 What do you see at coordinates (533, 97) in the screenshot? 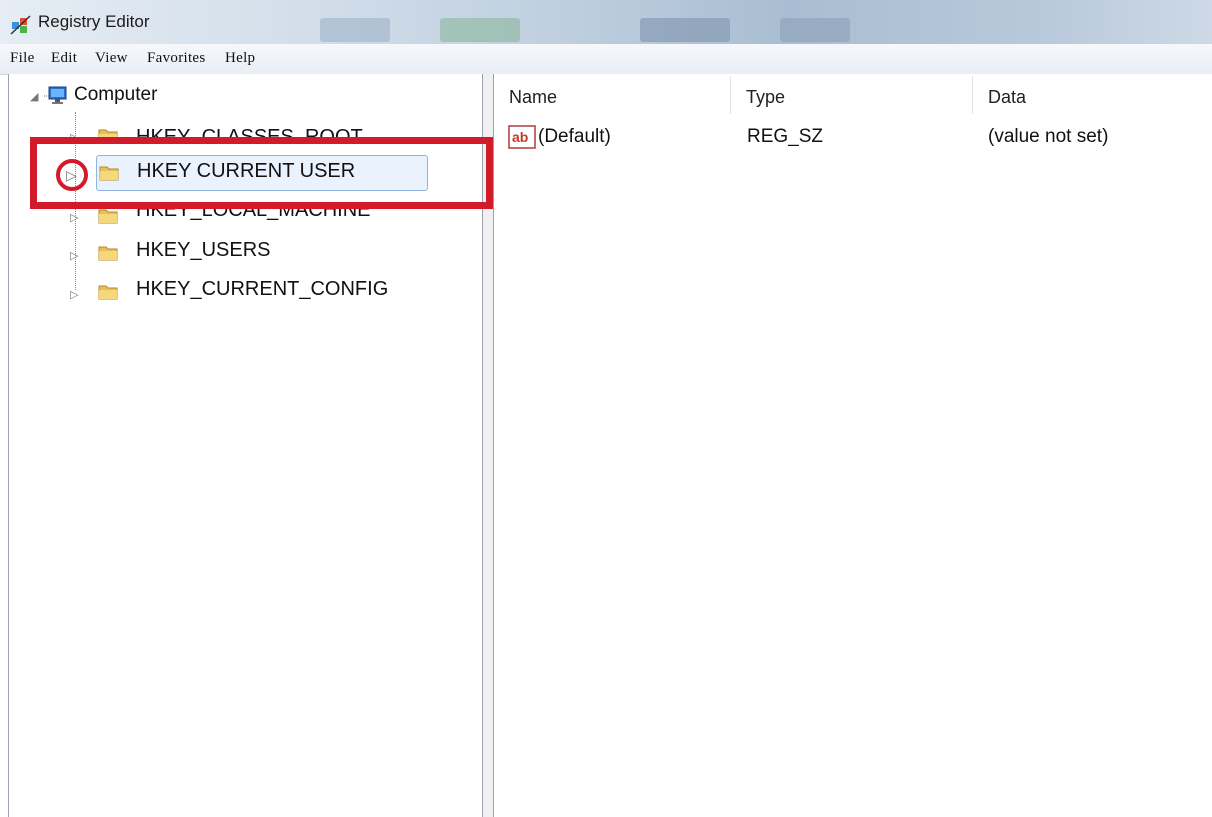
I see `column-header-name: Name` at bounding box center [533, 97].